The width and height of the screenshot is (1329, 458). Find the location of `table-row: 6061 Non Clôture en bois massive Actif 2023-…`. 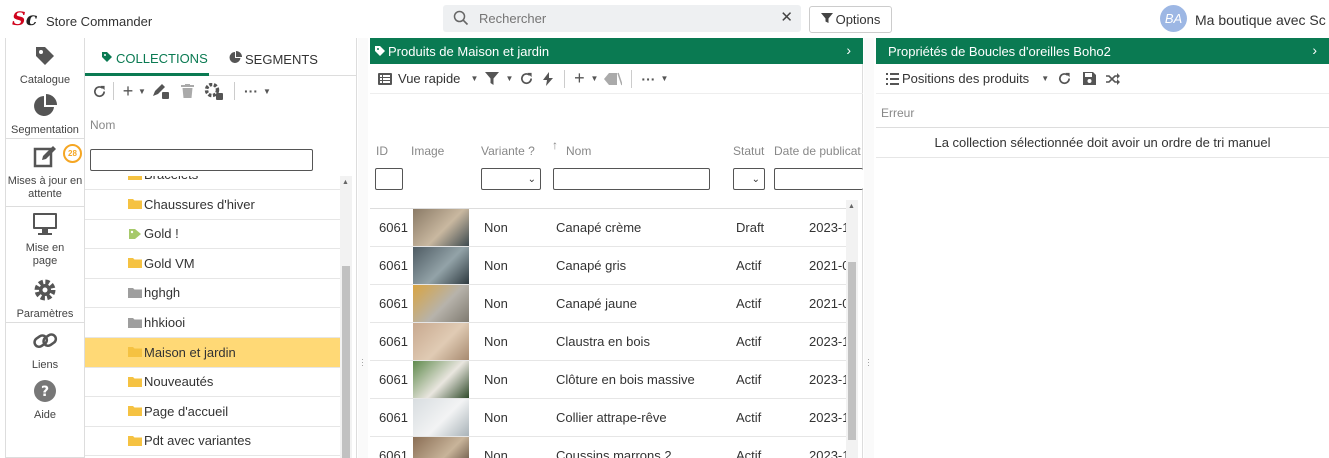

table-row: 6061 Non Clôture en bois massive Actif 2023-… is located at coordinates (608, 380).